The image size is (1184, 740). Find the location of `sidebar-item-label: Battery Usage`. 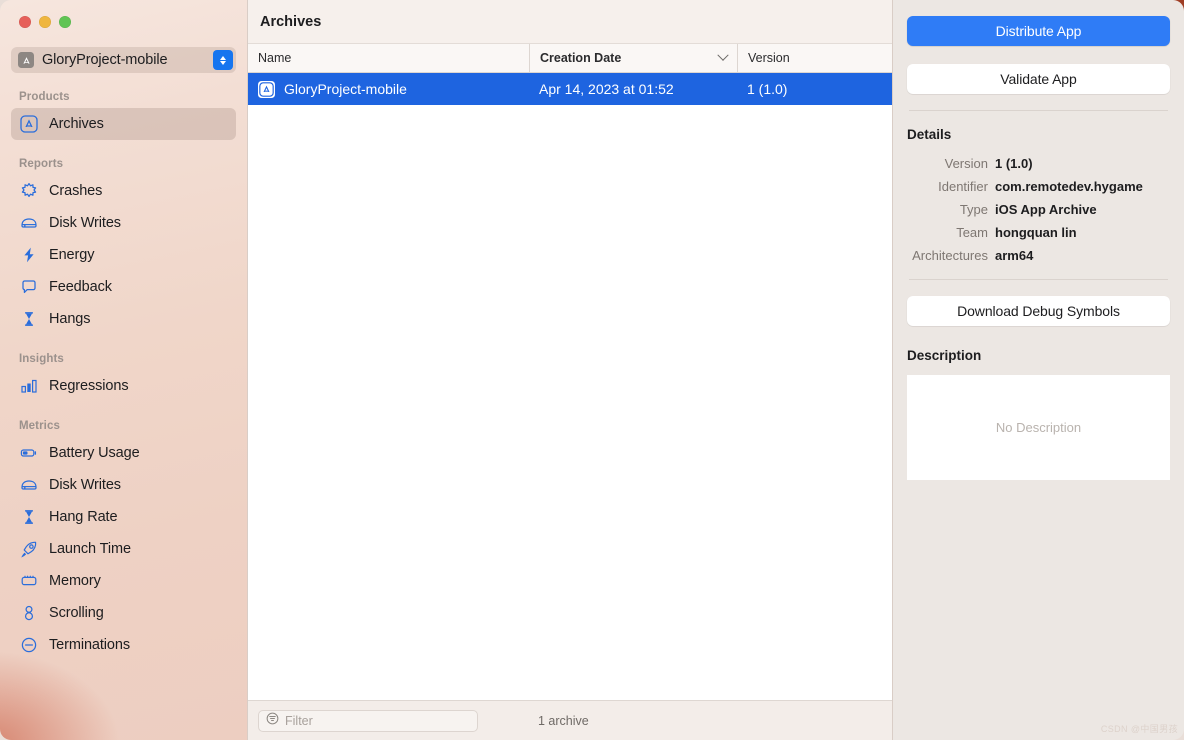

sidebar-item-label: Battery Usage is located at coordinates (94, 453).